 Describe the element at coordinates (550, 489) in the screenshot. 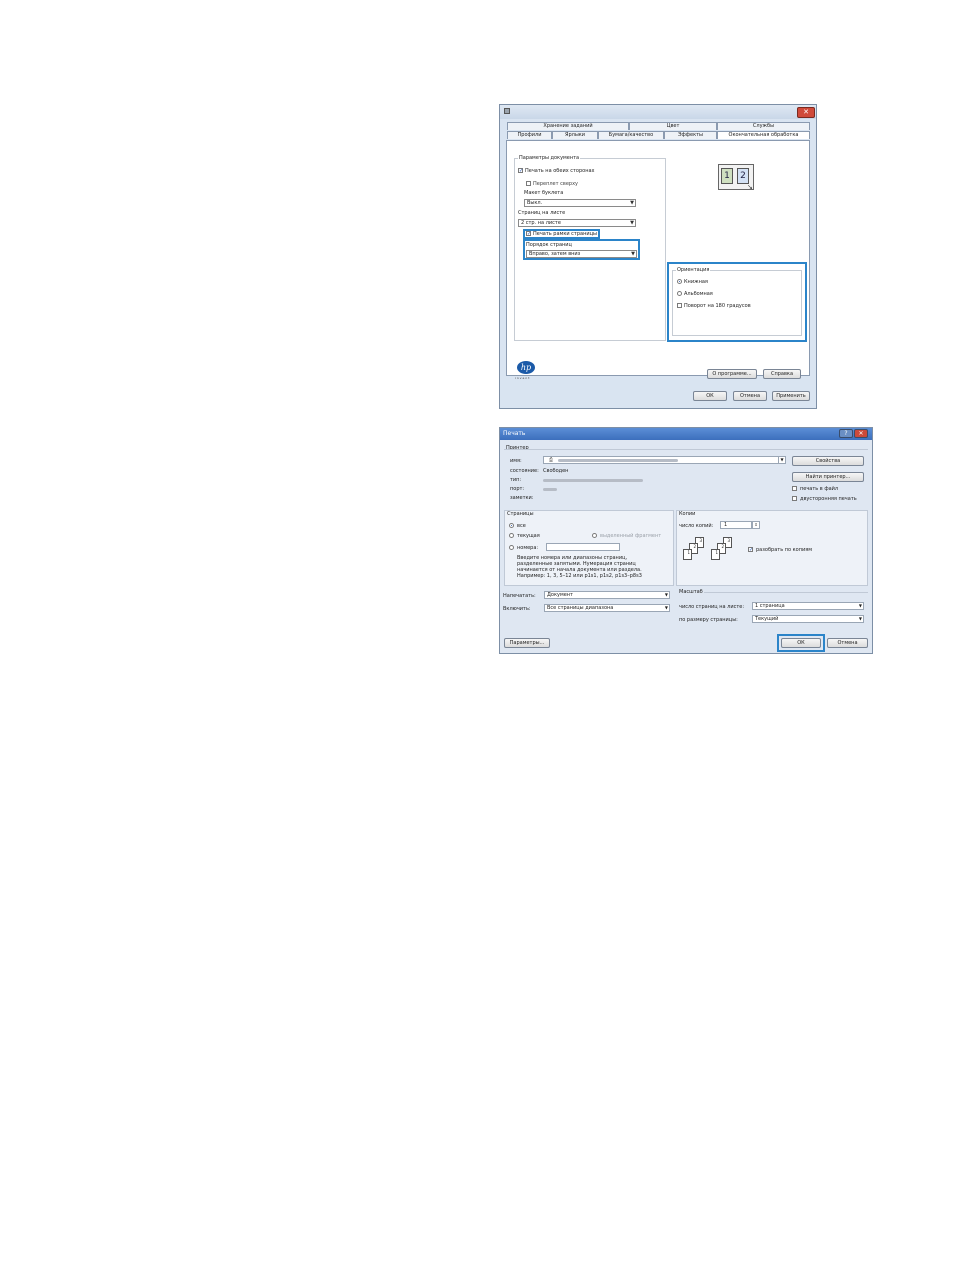

I see `port-value-blurred` at that location.